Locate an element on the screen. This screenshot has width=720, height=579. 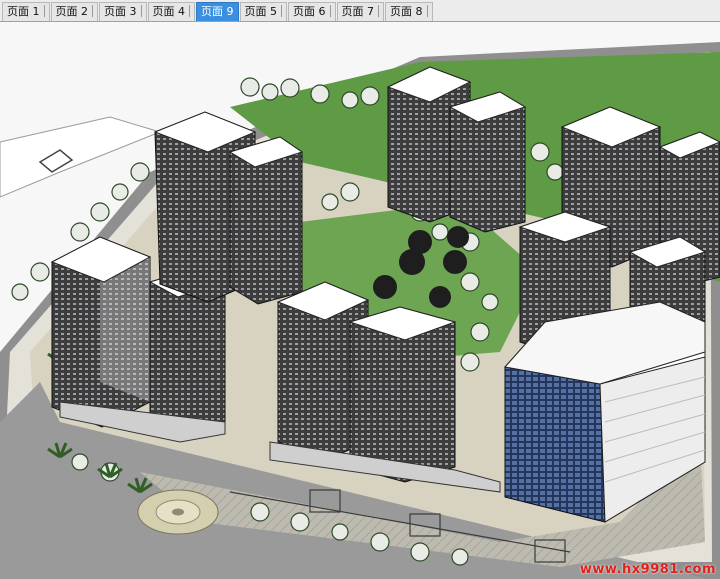
tab-label: 页面 6 is located at coordinates (309, 11).